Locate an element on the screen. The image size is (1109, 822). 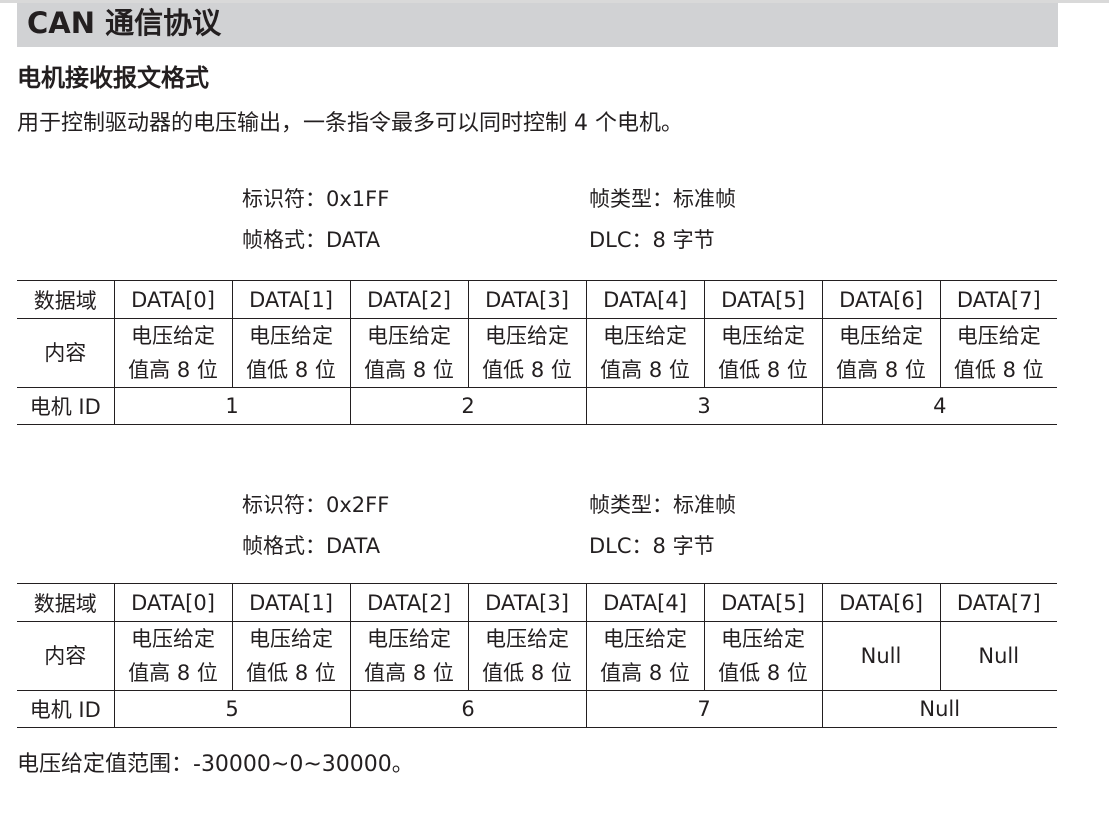
frame2-frame-format: 帧格式：DATA is located at coordinates (311, 546).